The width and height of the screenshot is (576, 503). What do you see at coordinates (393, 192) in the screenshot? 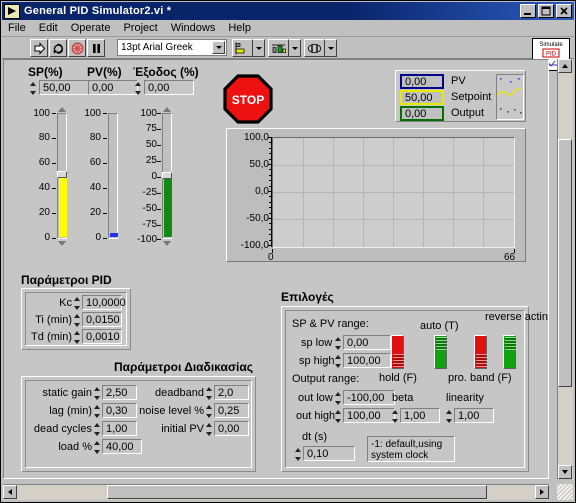
I see `chart-plot-area` at bounding box center [393, 192].